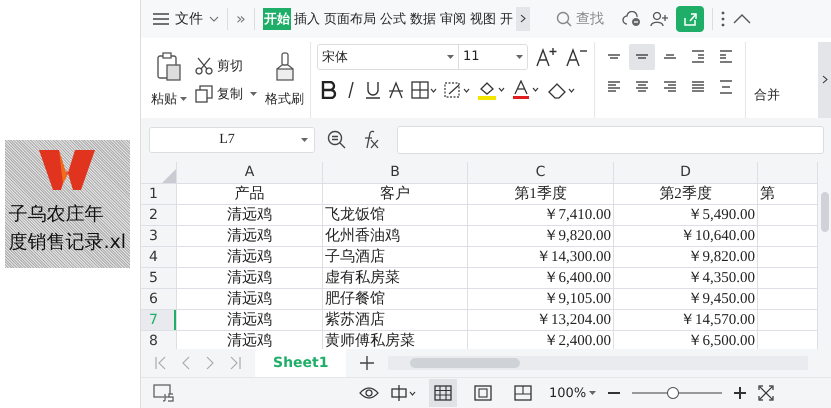  Describe the element at coordinates (767, 95) in the screenshot. I see `merge-button: 合并` at that location.